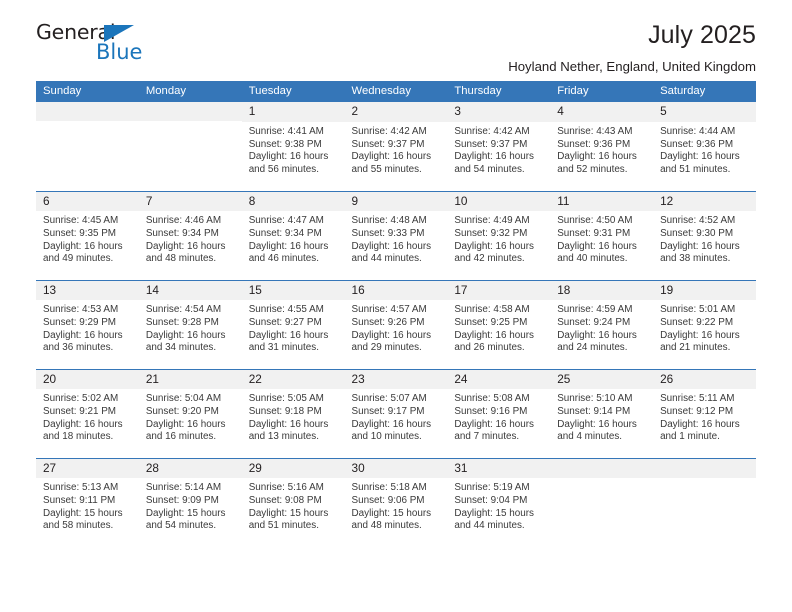 Image resolution: width=792 pixels, height=612 pixels. What do you see at coordinates (698, 221) in the screenshot?
I see `sunrise-text: Sunrise: 4:52 AM` at bounding box center [698, 221].